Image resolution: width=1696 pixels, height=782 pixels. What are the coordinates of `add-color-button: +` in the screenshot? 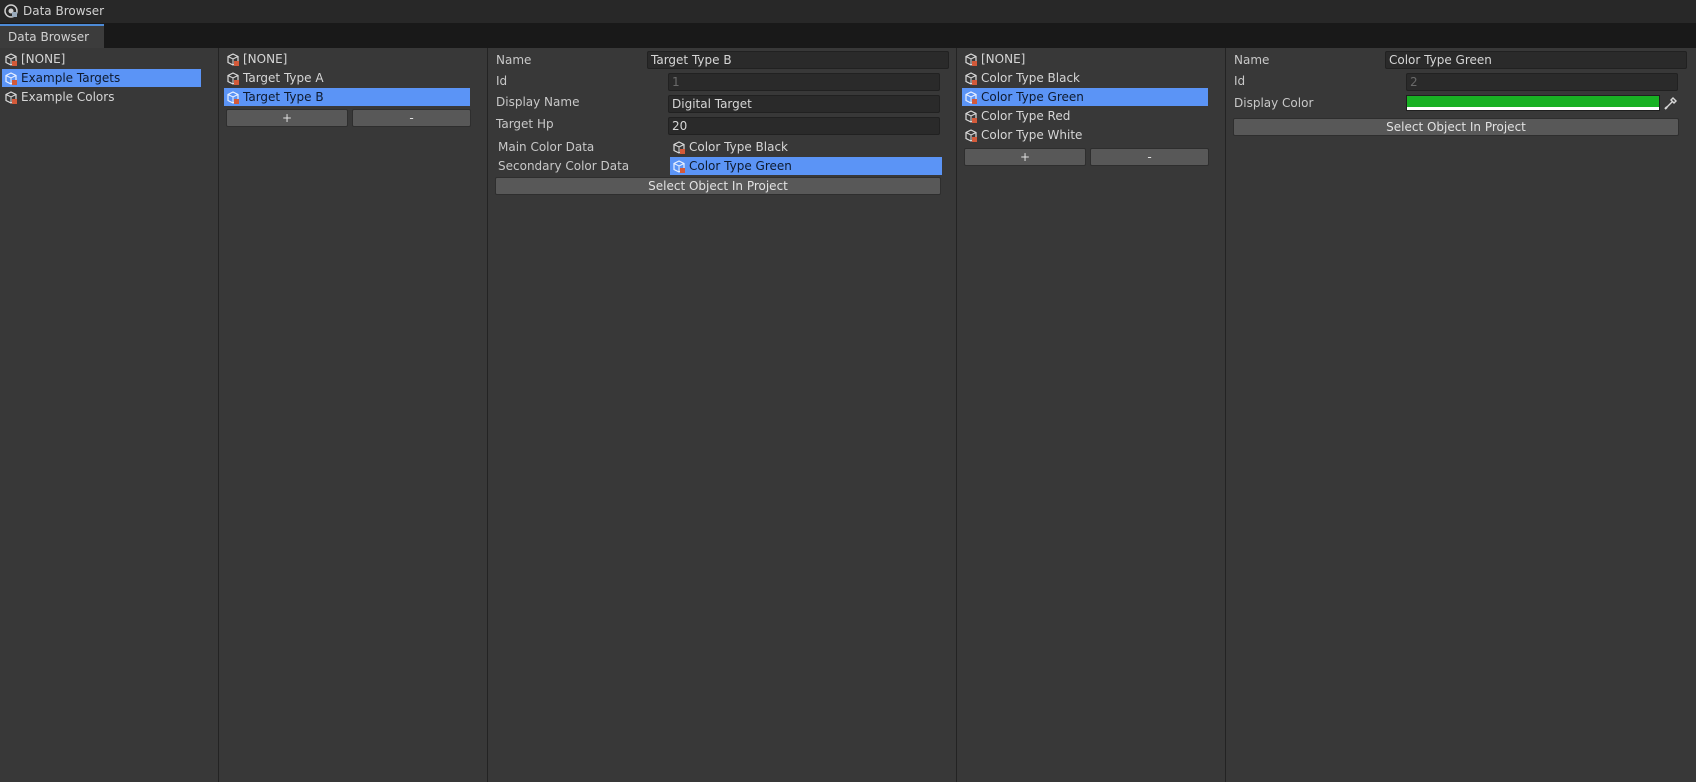 It's located at (1025, 157).